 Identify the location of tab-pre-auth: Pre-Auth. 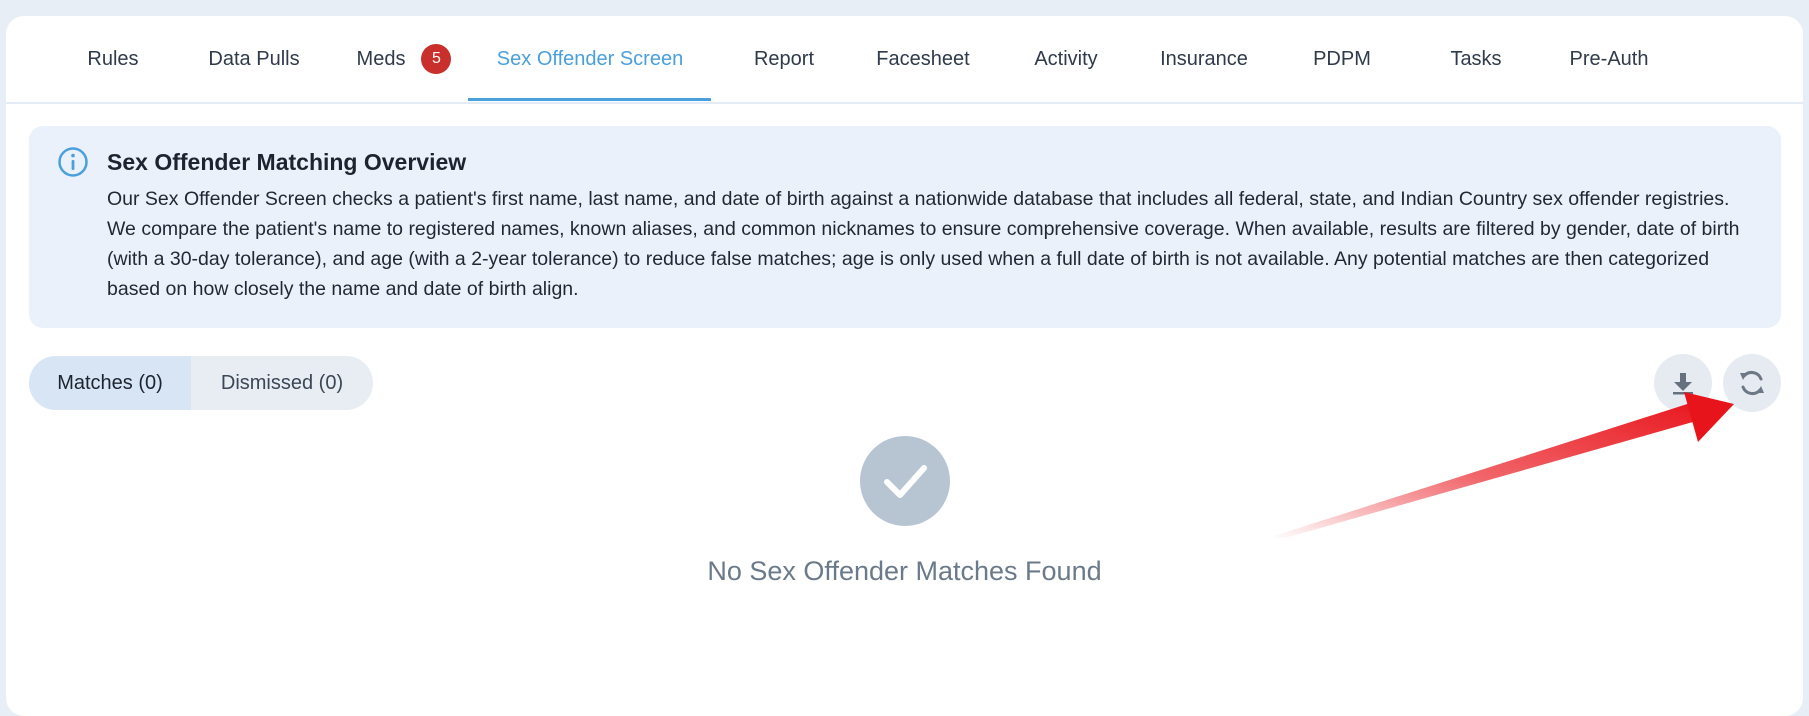
(1609, 59).